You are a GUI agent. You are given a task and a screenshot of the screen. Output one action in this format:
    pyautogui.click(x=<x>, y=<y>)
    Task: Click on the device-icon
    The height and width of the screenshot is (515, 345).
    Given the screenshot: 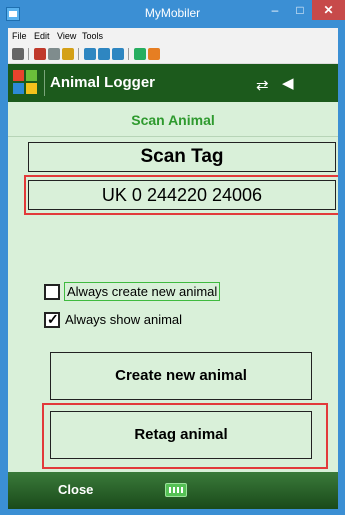 What is the action you would take?
    pyautogui.click(x=18, y=54)
    